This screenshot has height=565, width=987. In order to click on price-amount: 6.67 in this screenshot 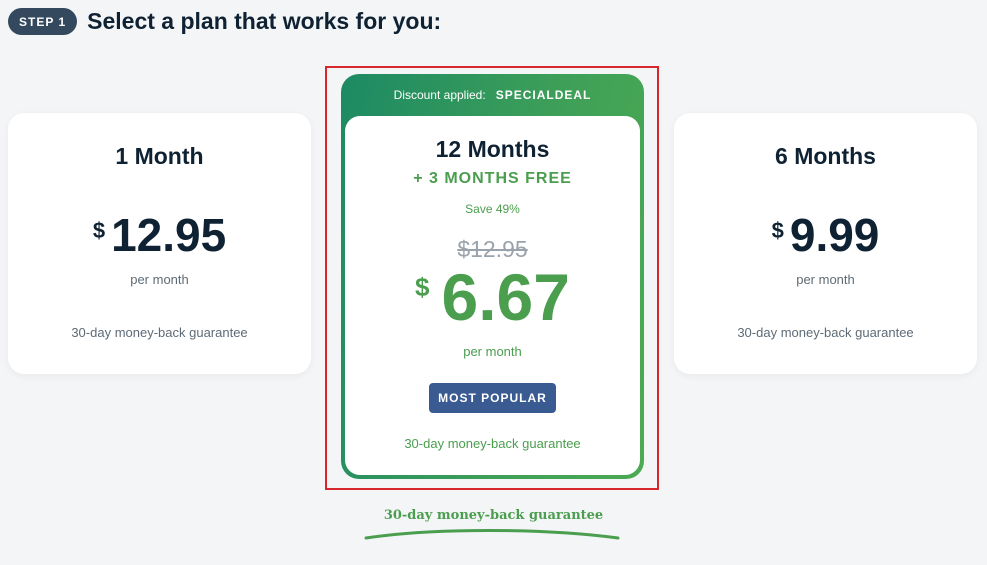, I will do `click(505, 297)`.